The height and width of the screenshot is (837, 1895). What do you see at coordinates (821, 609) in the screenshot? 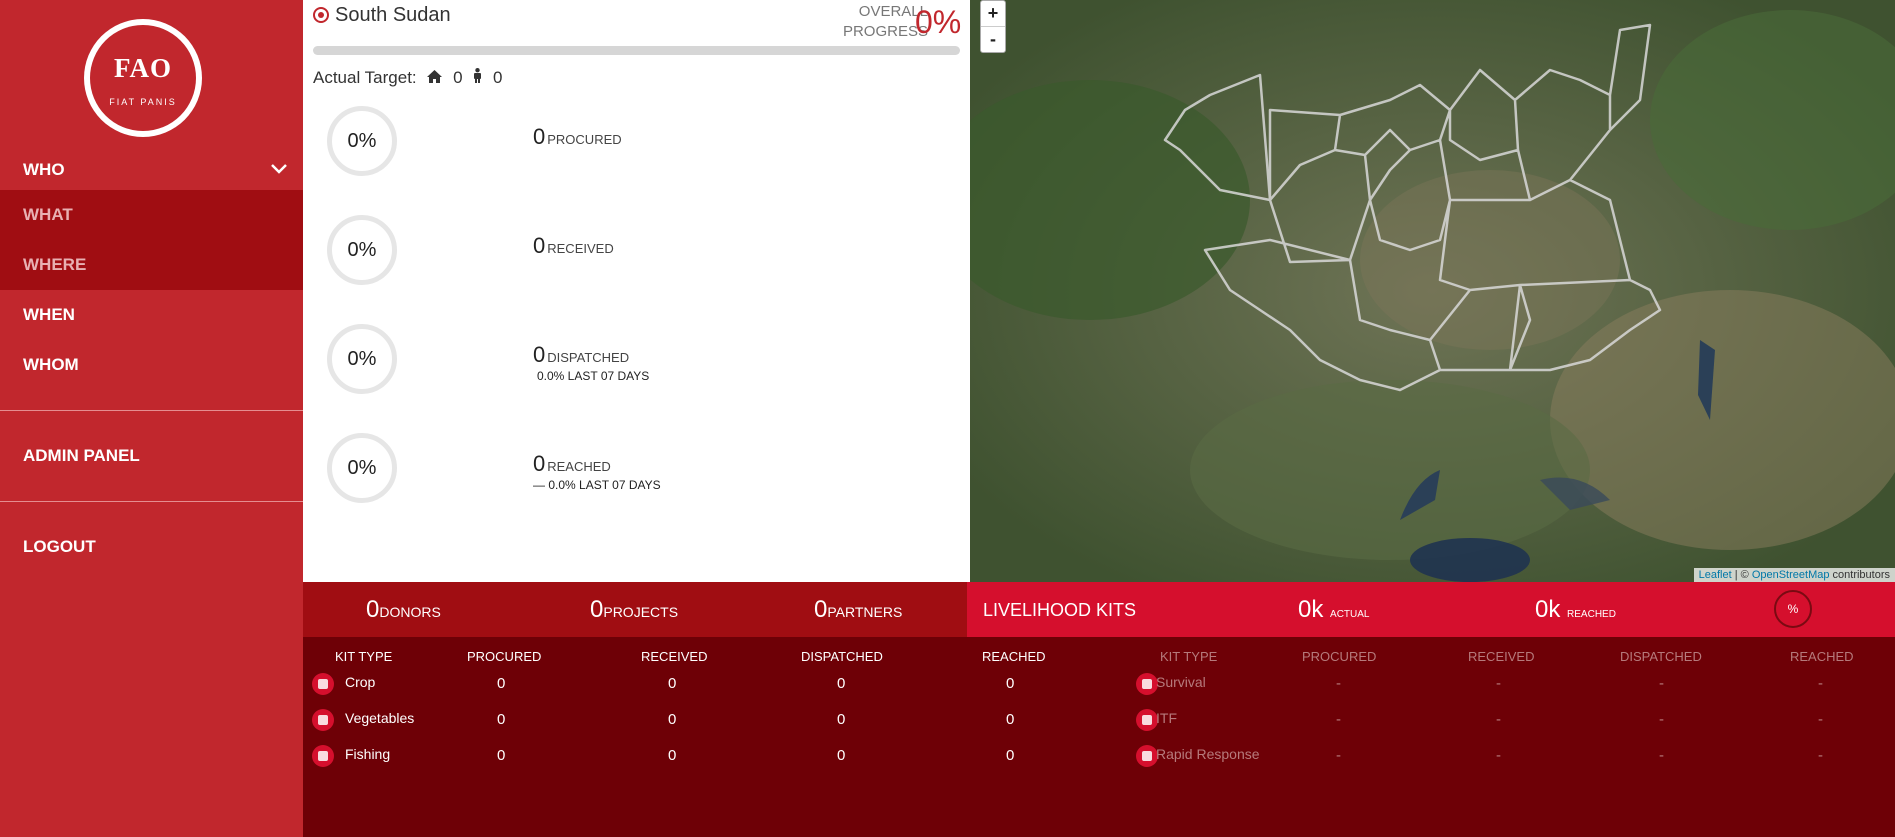
I see `partners-value: 0` at bounding box center [821, 609].